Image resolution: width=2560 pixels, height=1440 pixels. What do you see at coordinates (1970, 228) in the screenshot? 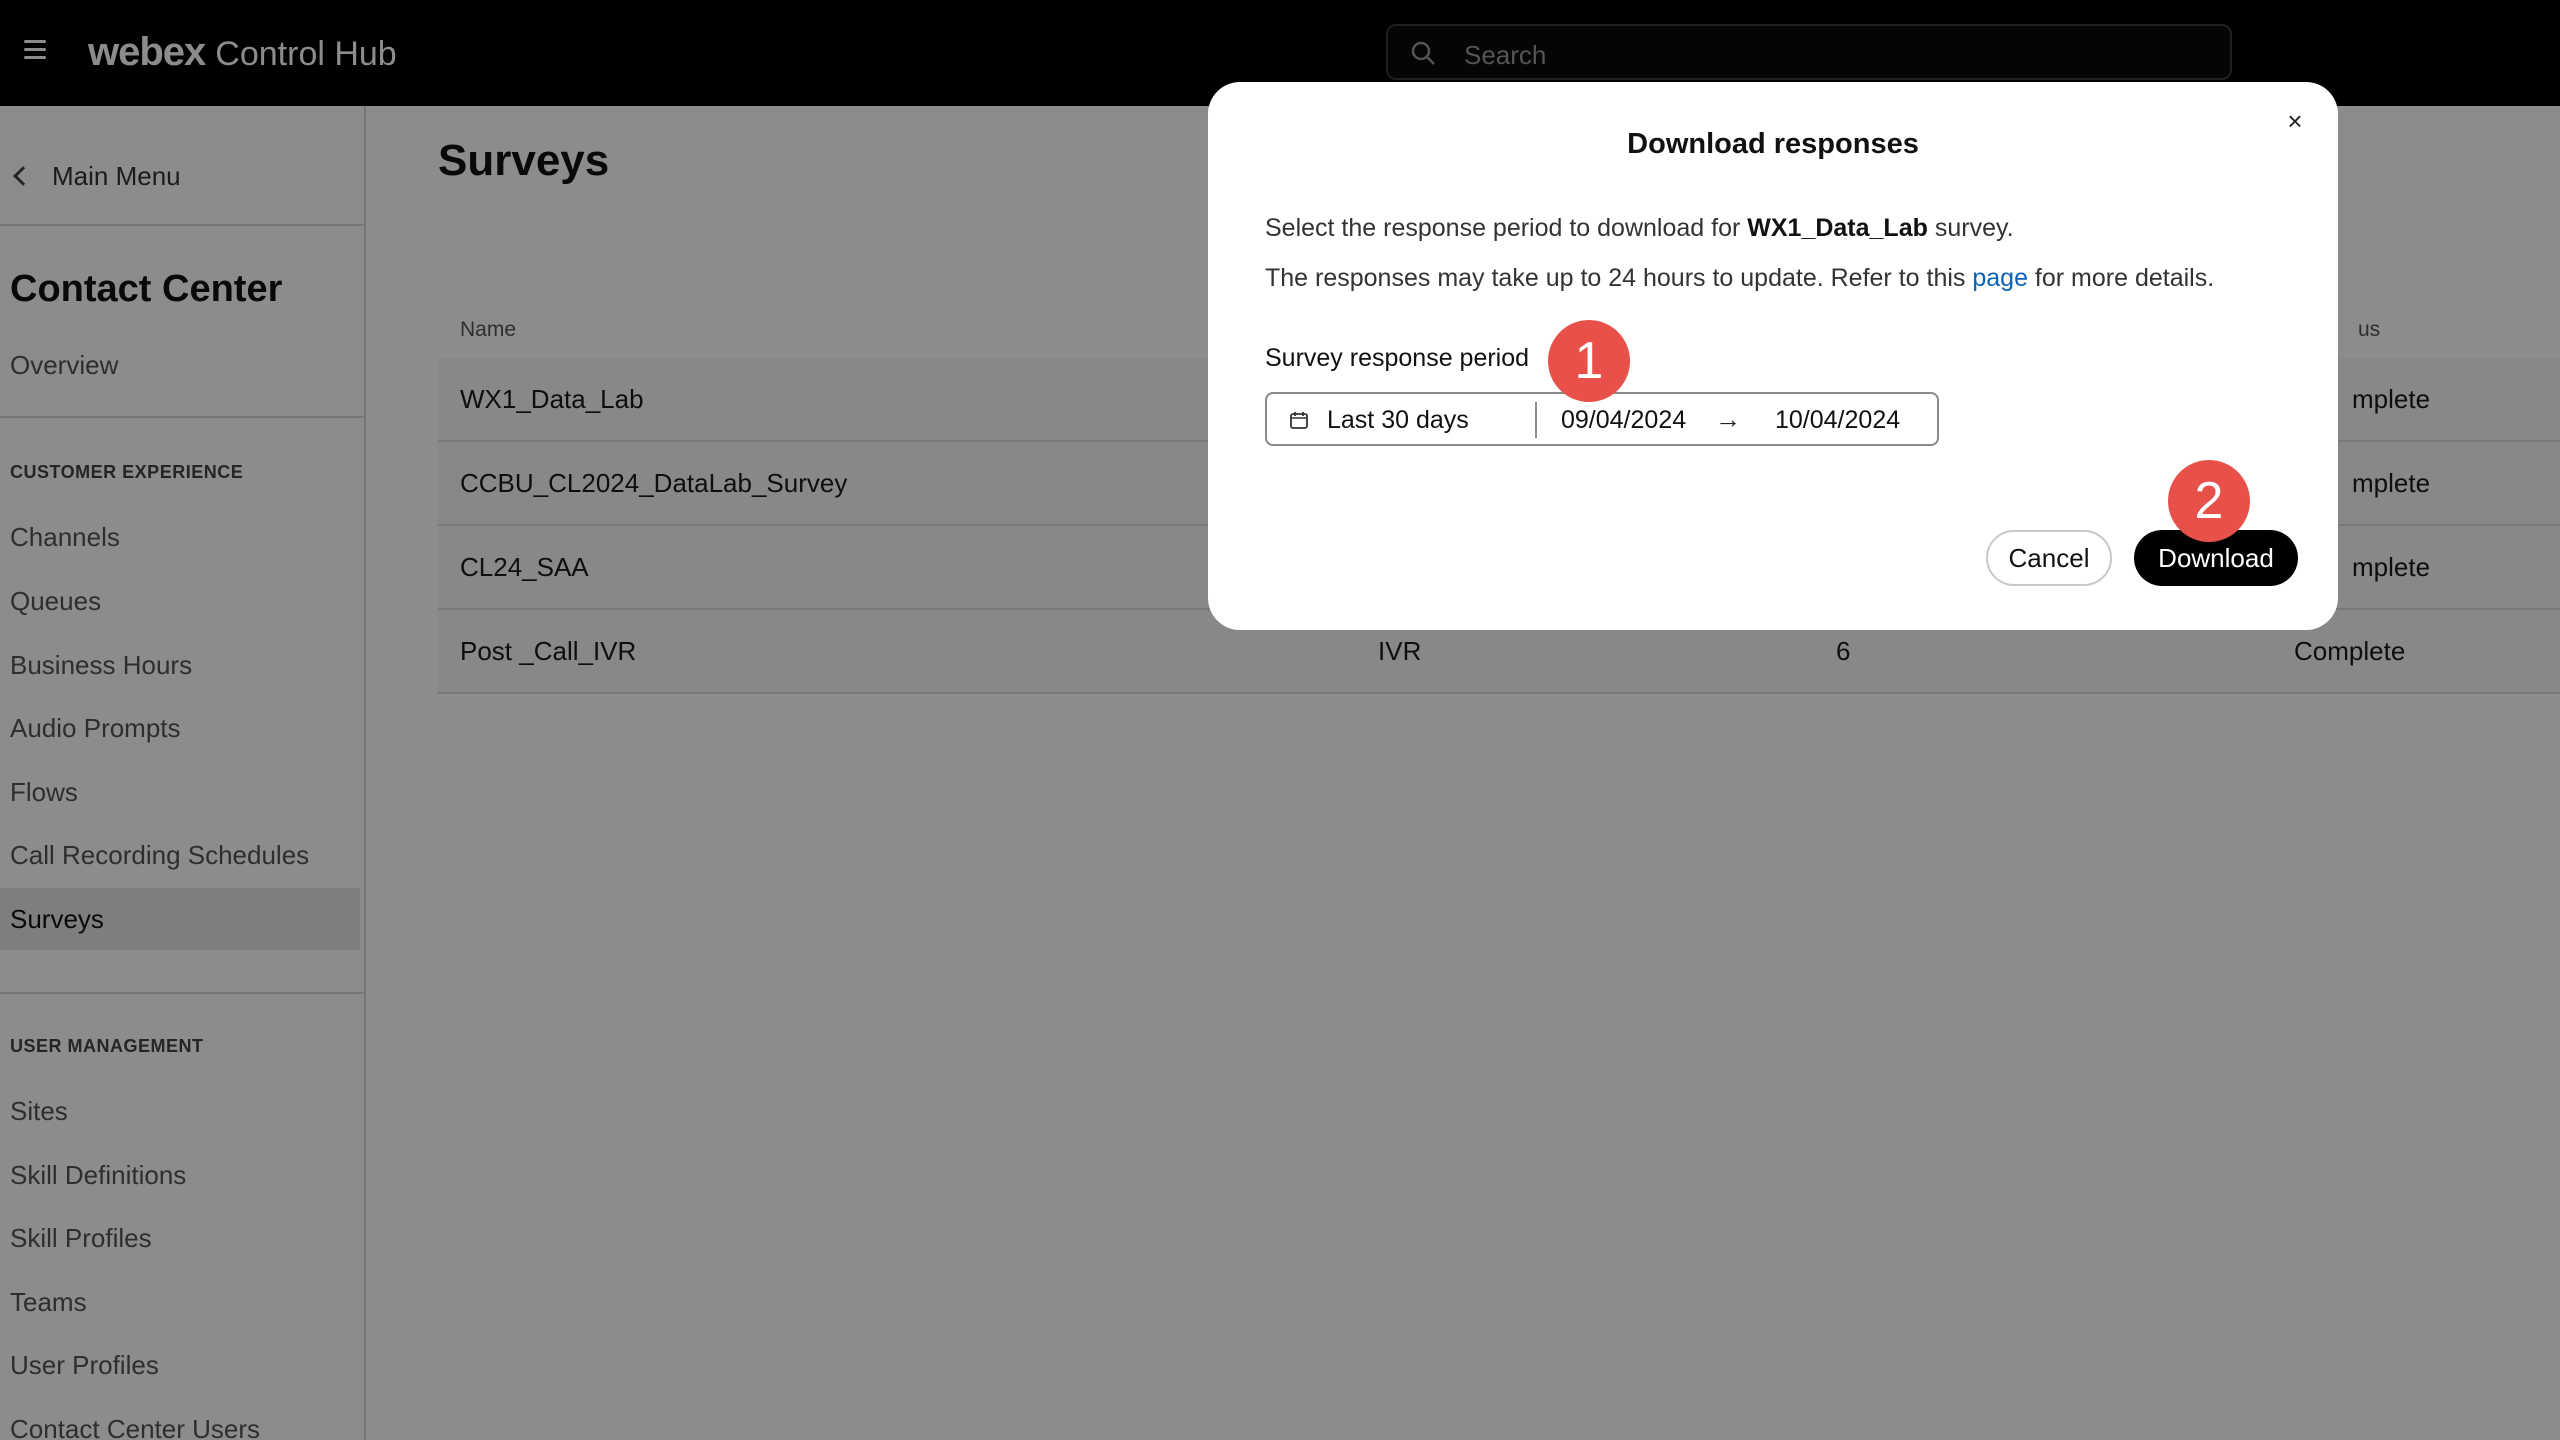
I see `description-suffix: survey.` at bounding box center [1970, 228].